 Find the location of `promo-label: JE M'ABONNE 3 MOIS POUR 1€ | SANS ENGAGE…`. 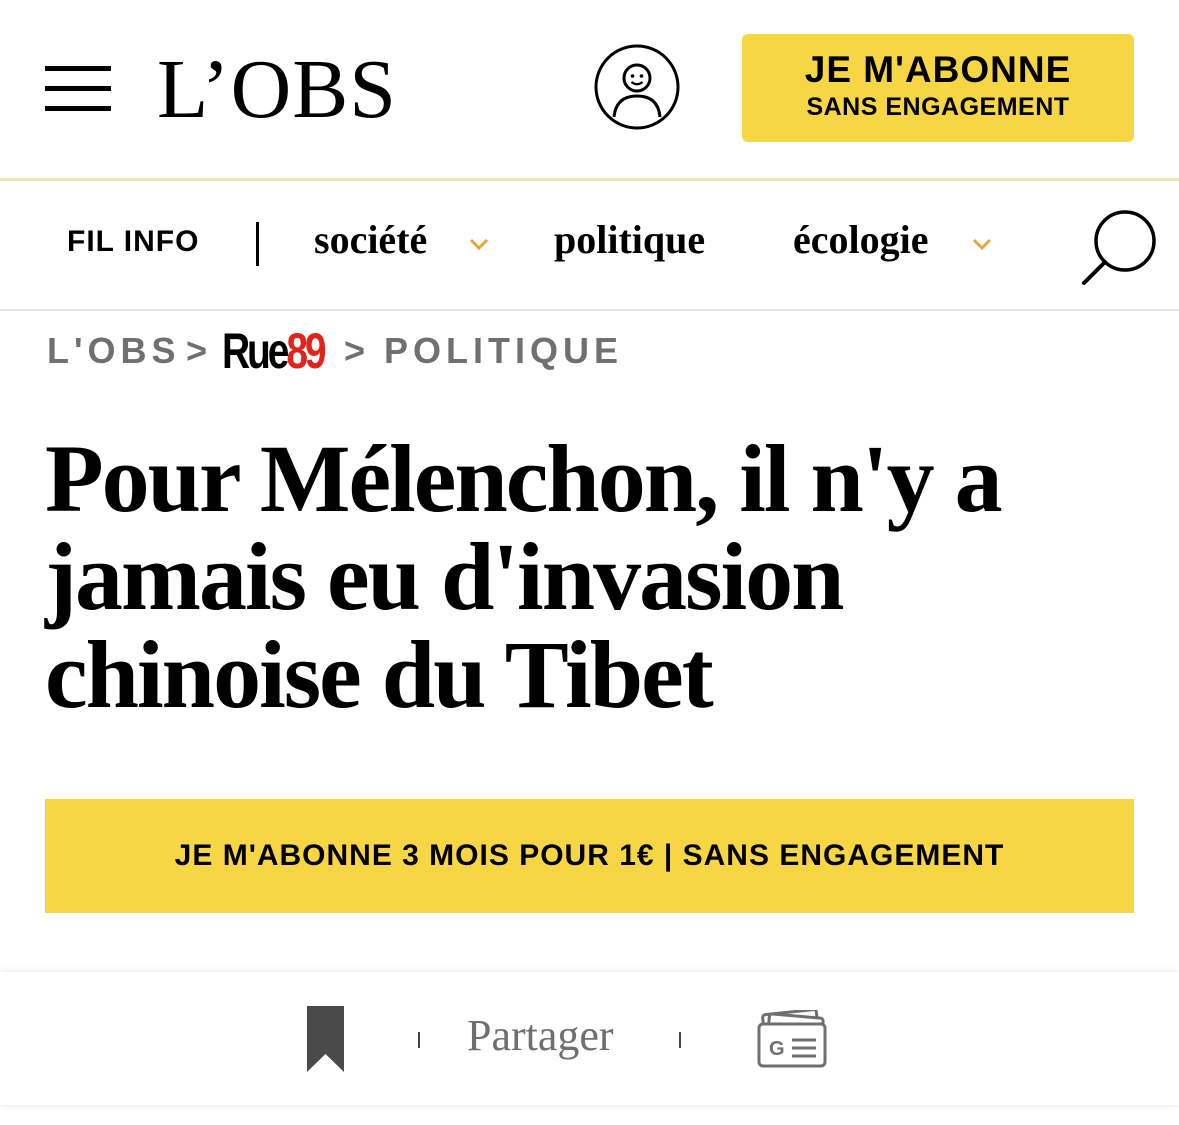

promo-label: JE M'ABONNE 3 MOIS POUR 1€ | SANS ENGAGE… is located at coordinates (589, 855).